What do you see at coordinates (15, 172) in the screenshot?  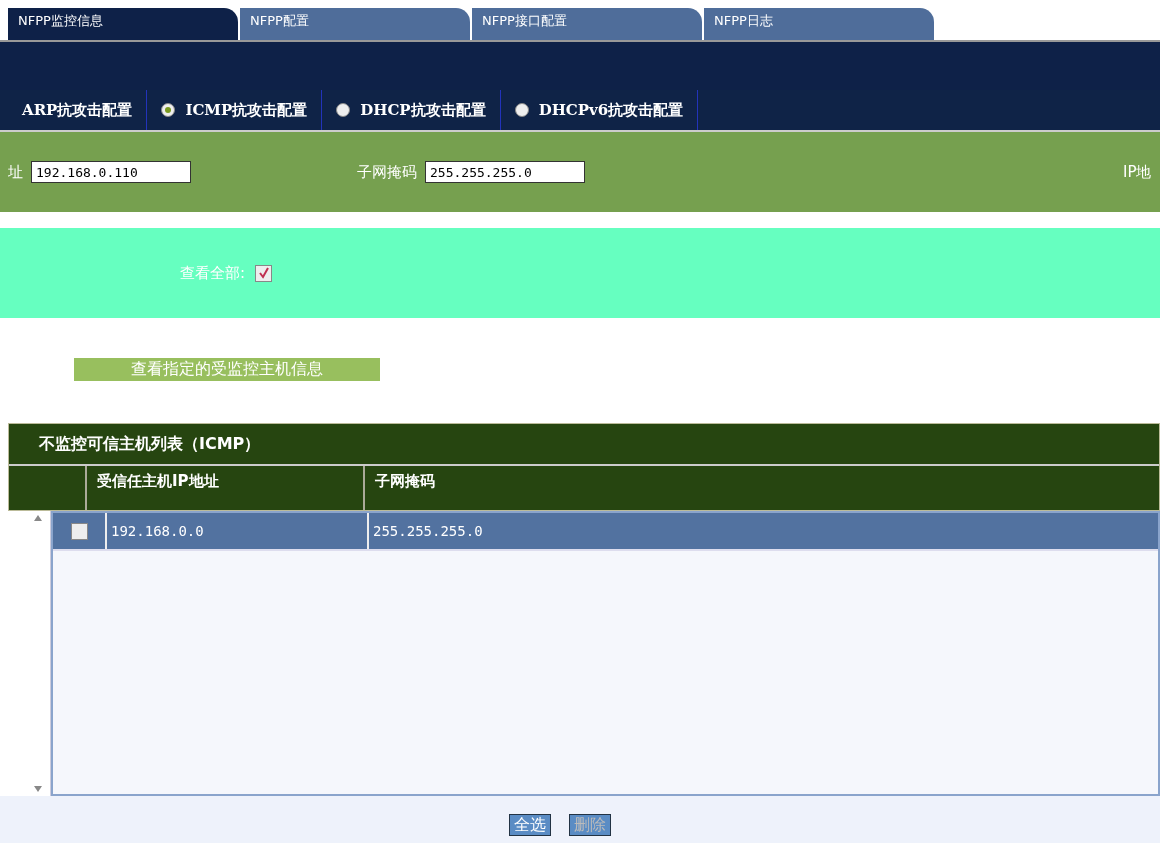 I see `ip-label: 址` at bounding box center [15, 172].